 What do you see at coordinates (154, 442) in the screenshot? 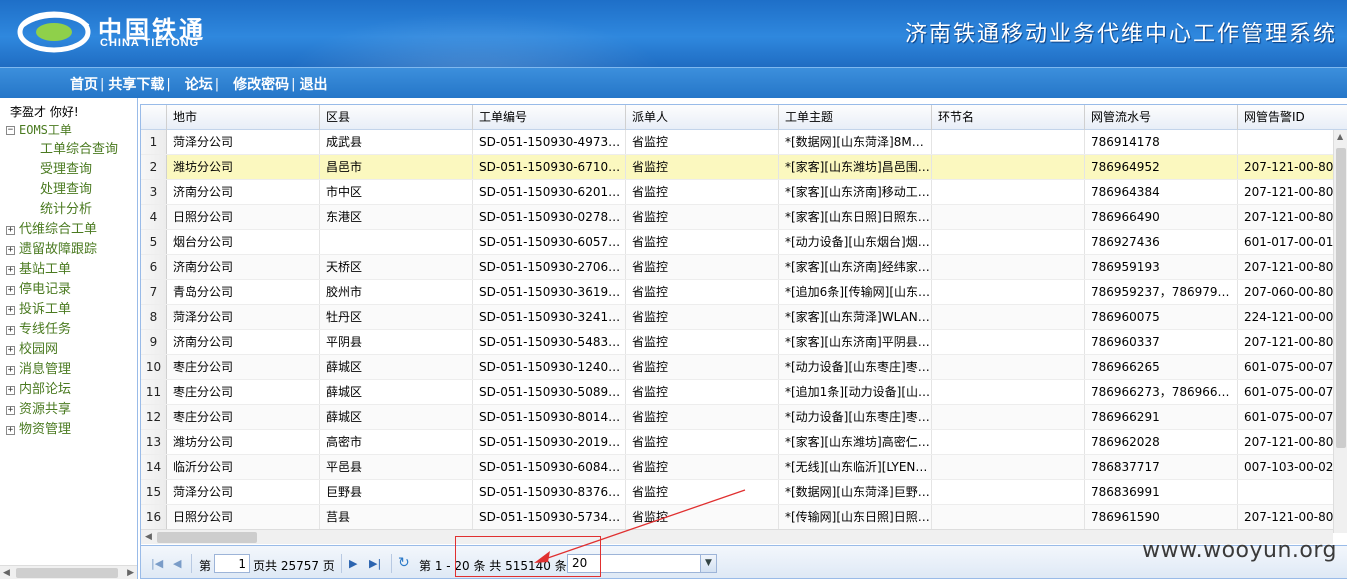
I see `row-number: 13` at bounding box center [154, 442].